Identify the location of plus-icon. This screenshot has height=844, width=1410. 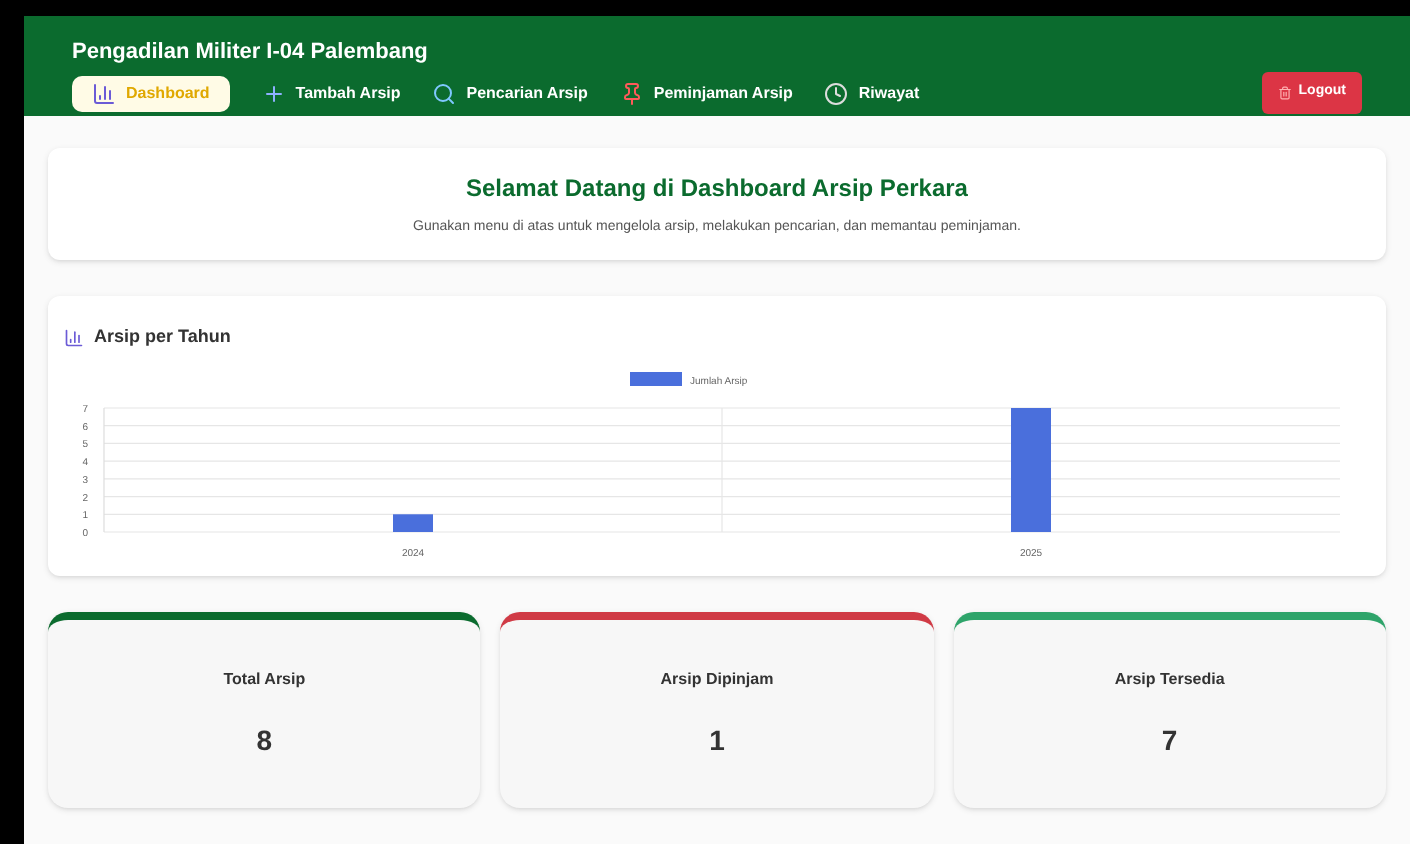
(273, 93).